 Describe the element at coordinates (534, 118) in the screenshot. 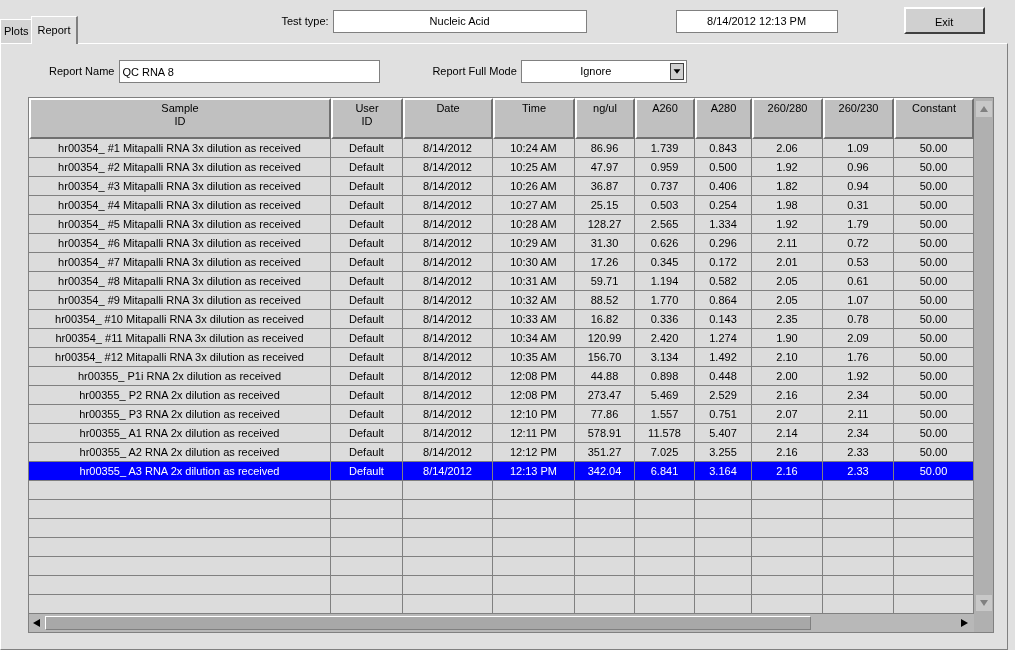

I see `column-header: Time` at that location.